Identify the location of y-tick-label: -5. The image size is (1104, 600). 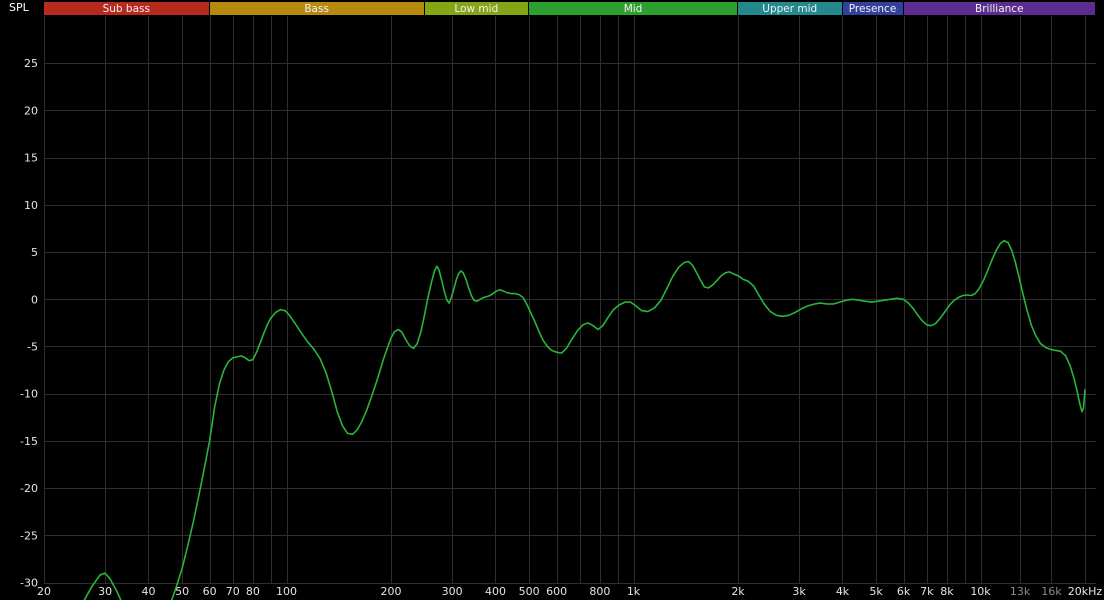
(32, 347).